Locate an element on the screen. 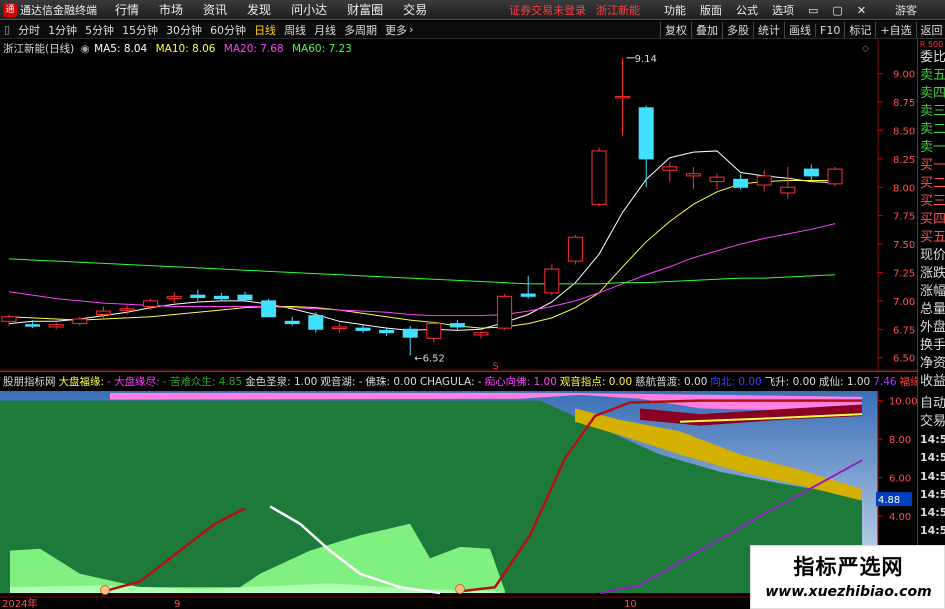  price-tick-label: 6.50 is located at coordinates (904, 359).